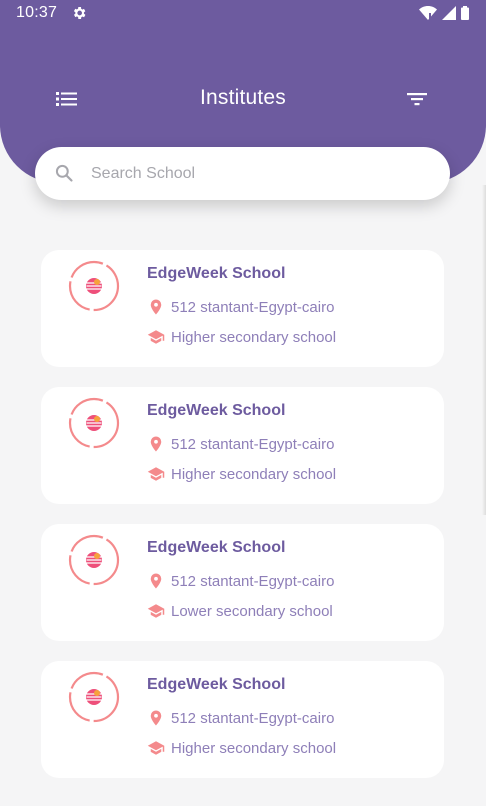 Image resolution: width=486 pixels, height=806 pixels. I want to click on search-icon, so click(64, 173).